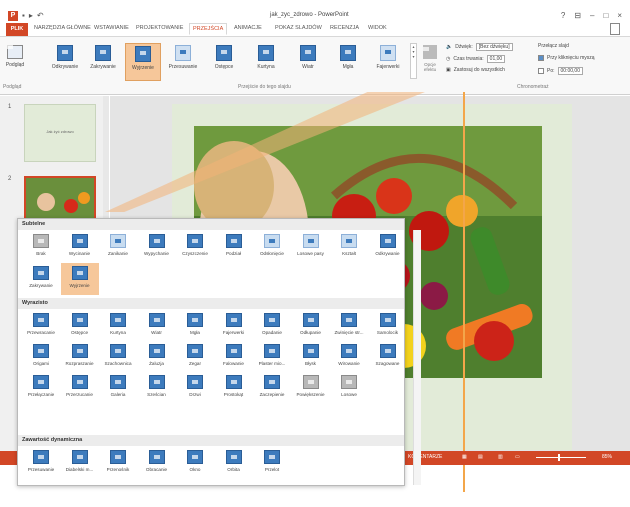 Image resolution: width=630 pixels, height=507 pixels. What do you see at coordinates (308, 62) in the screenshot?
I see `transition-button-wiatr: Wiatr` at bounding box center [308, 62].